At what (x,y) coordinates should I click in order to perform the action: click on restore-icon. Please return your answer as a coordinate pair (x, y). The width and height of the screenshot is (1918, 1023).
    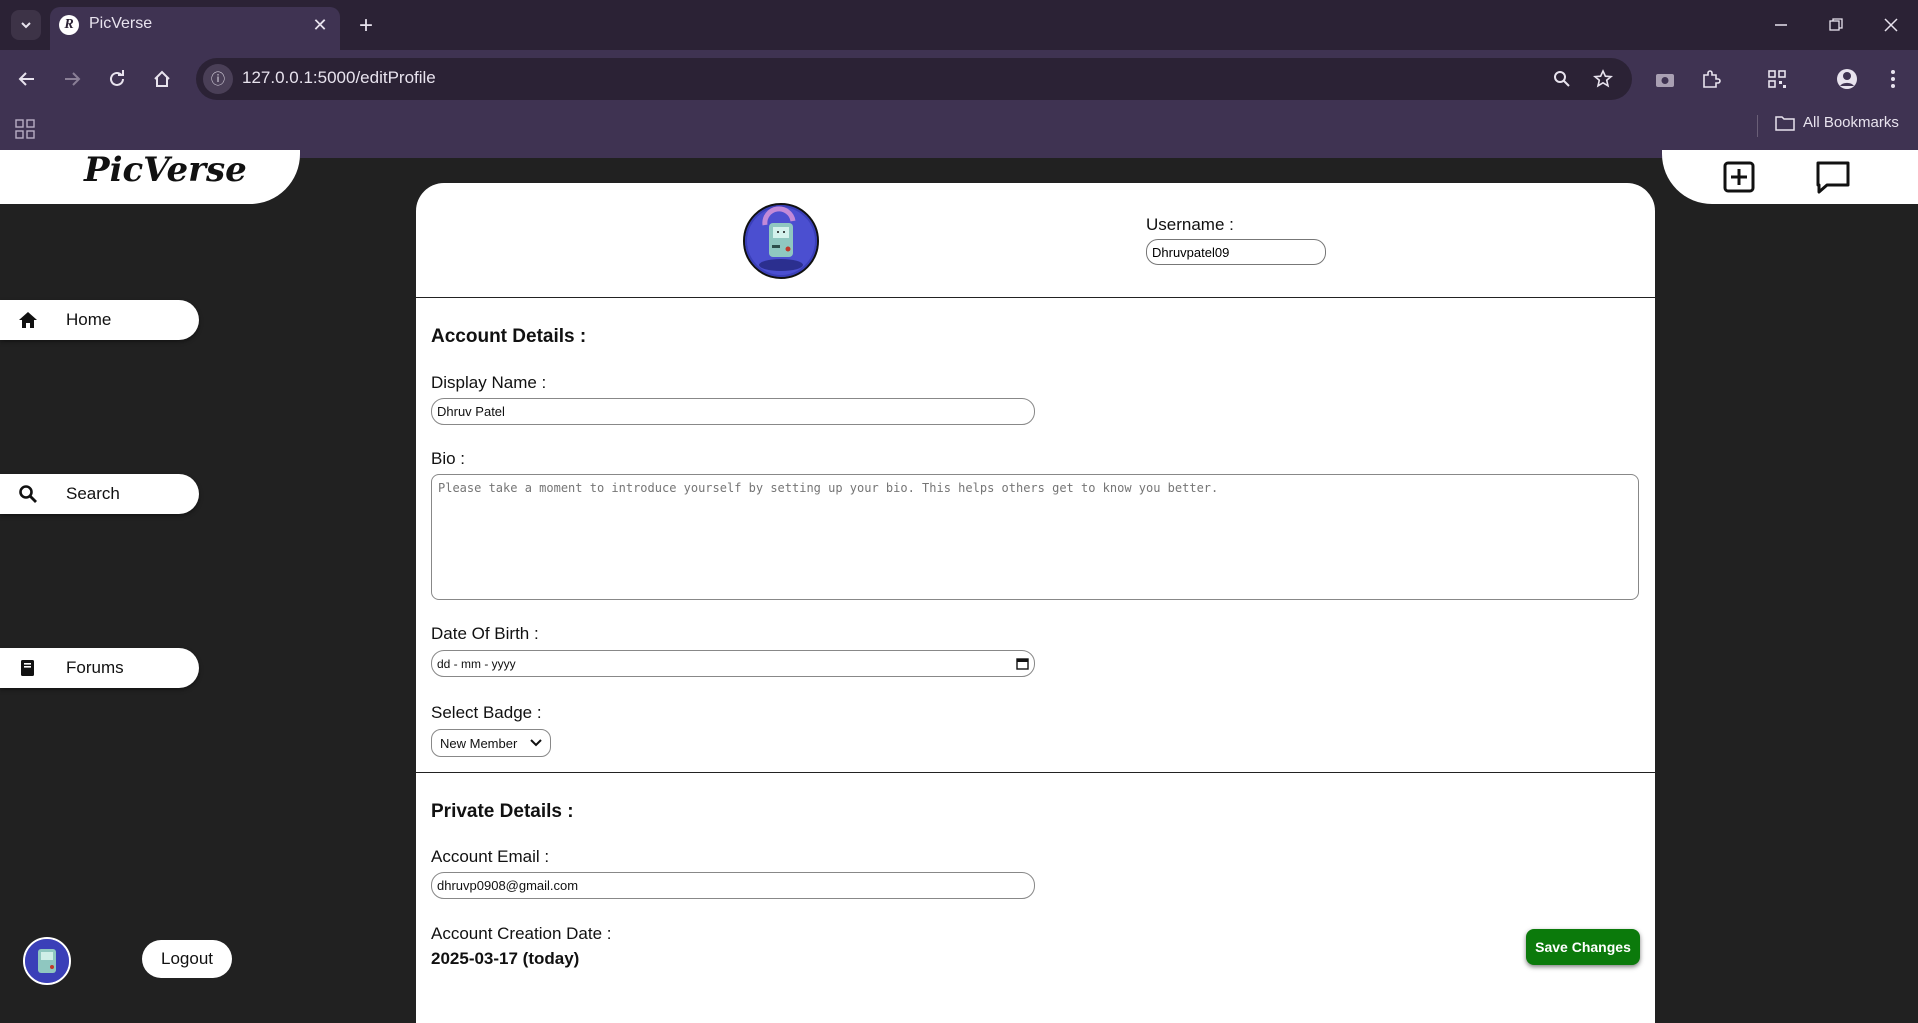
    Looking at the image, I should click on (1836, 25).